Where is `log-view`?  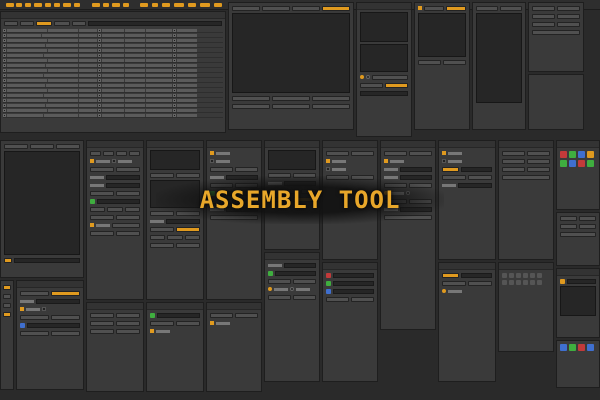
log-view is located at coordinates (578, 301).